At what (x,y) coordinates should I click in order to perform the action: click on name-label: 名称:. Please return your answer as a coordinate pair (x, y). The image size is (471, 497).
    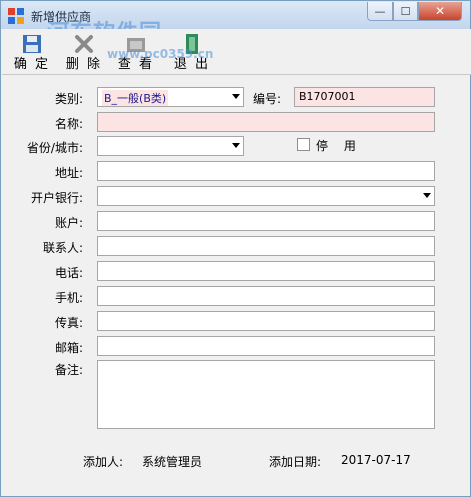
    Looking at the image, I should click on (68, 124).